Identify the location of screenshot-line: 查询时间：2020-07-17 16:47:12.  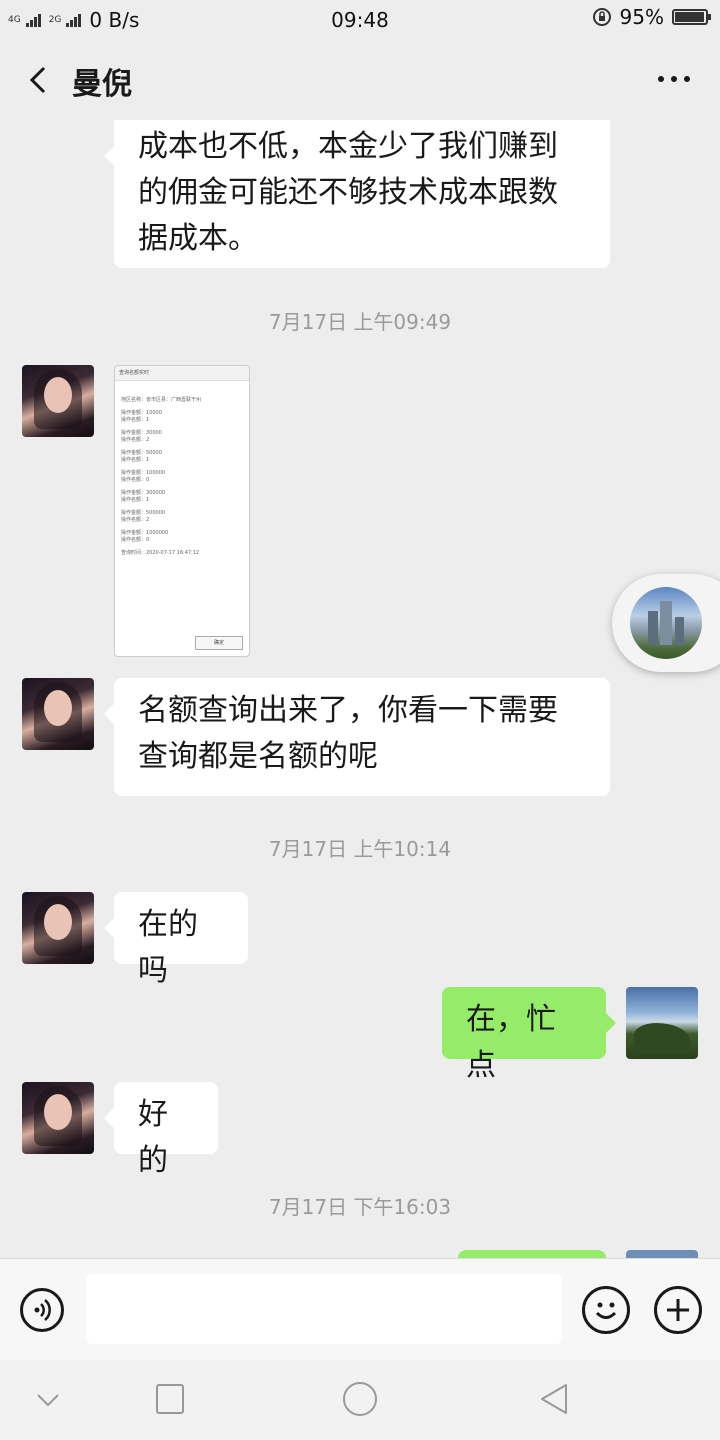
(160, 553).